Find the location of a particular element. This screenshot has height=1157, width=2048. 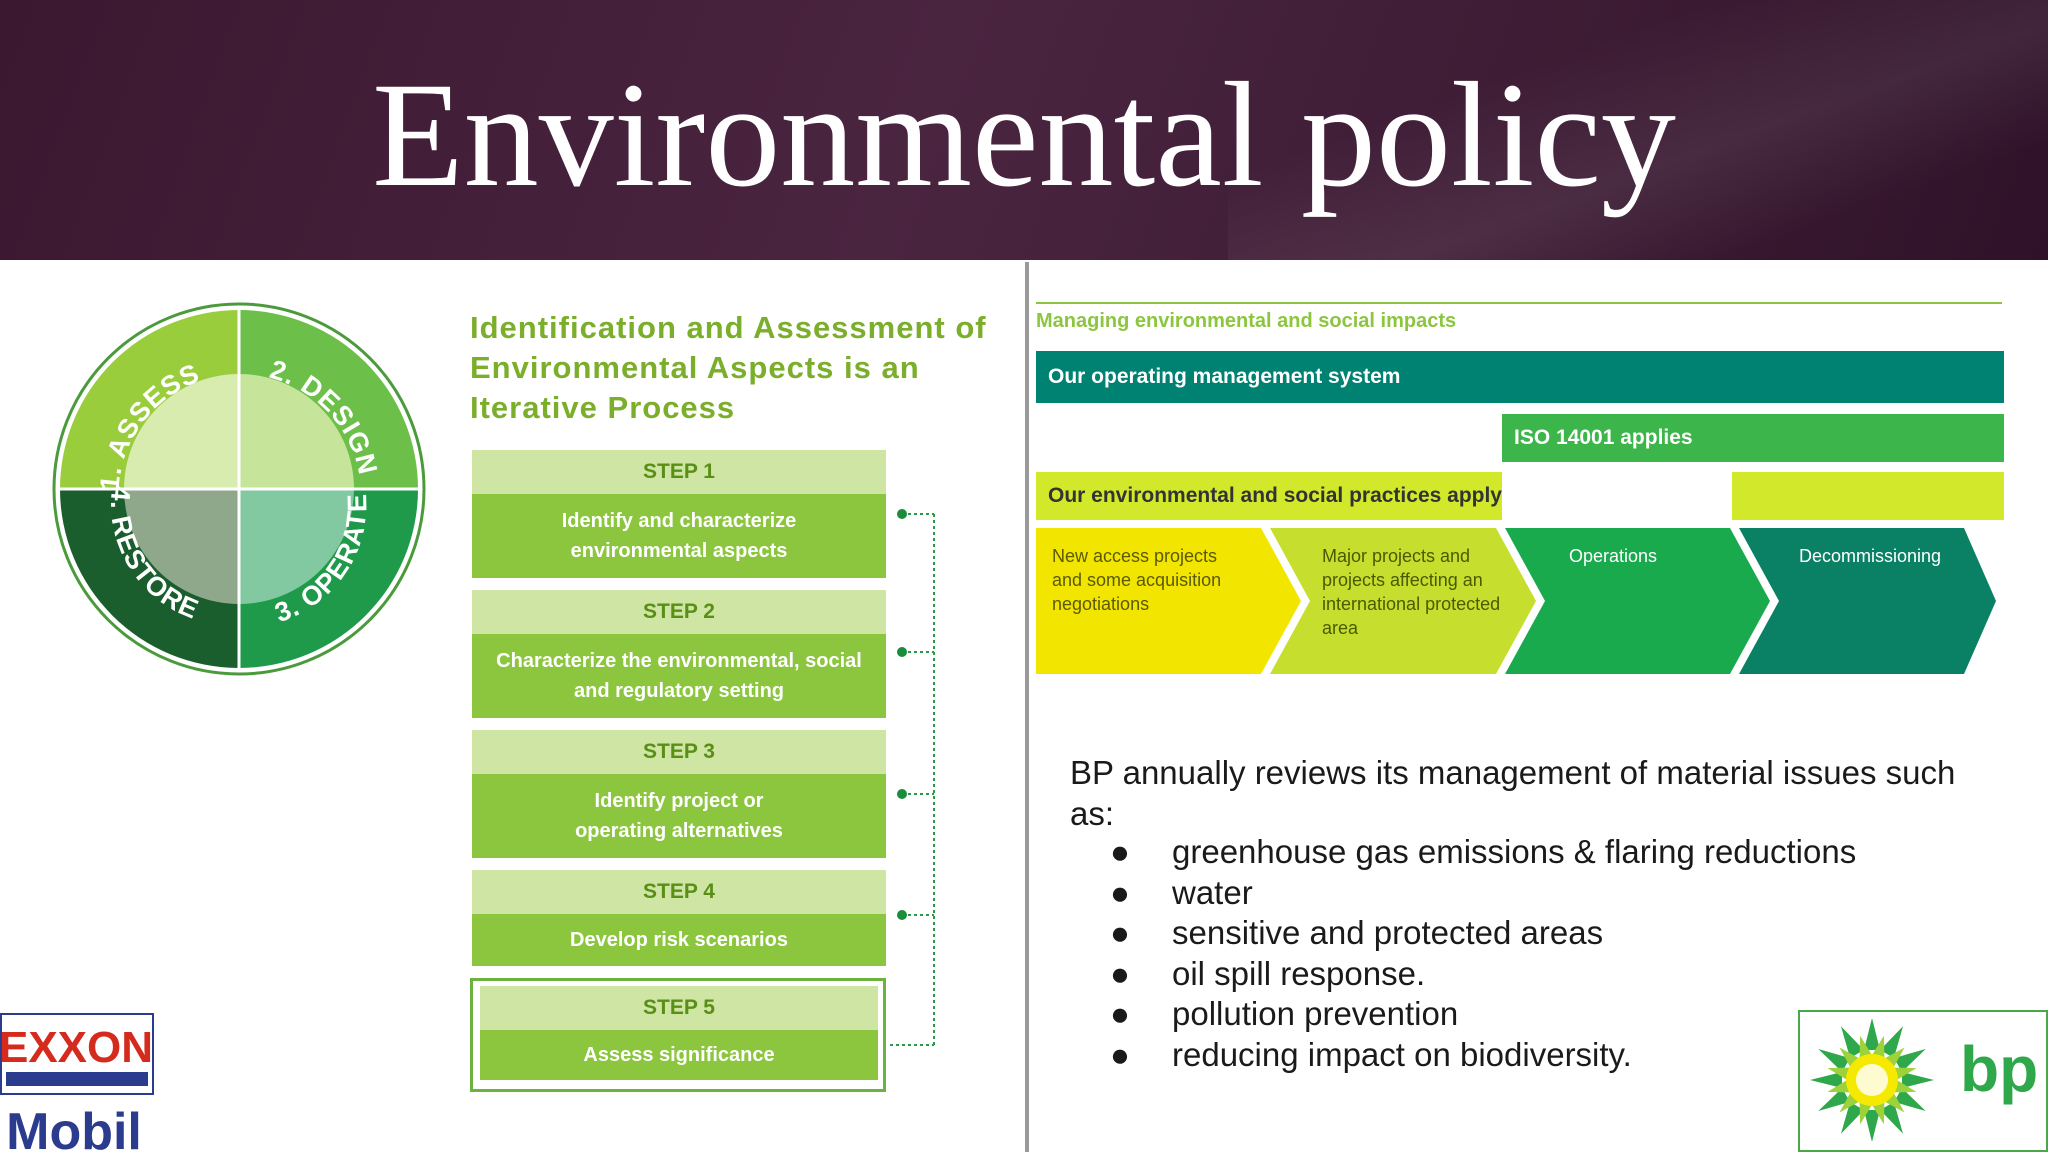

list-item: ● water is located at coordinates (1510, 893).